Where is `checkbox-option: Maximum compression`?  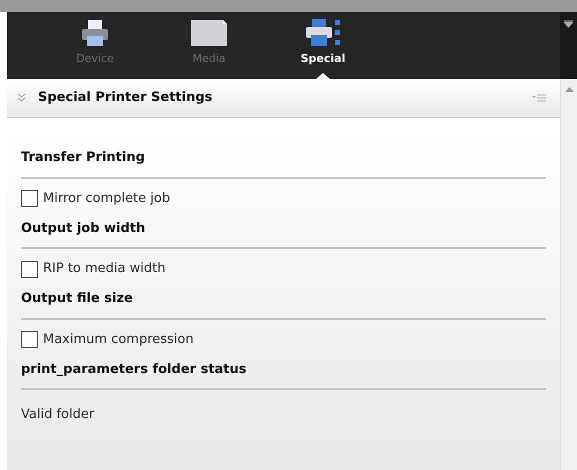
checkbox-option: Maximum compression is located at coordinates (107, 340).